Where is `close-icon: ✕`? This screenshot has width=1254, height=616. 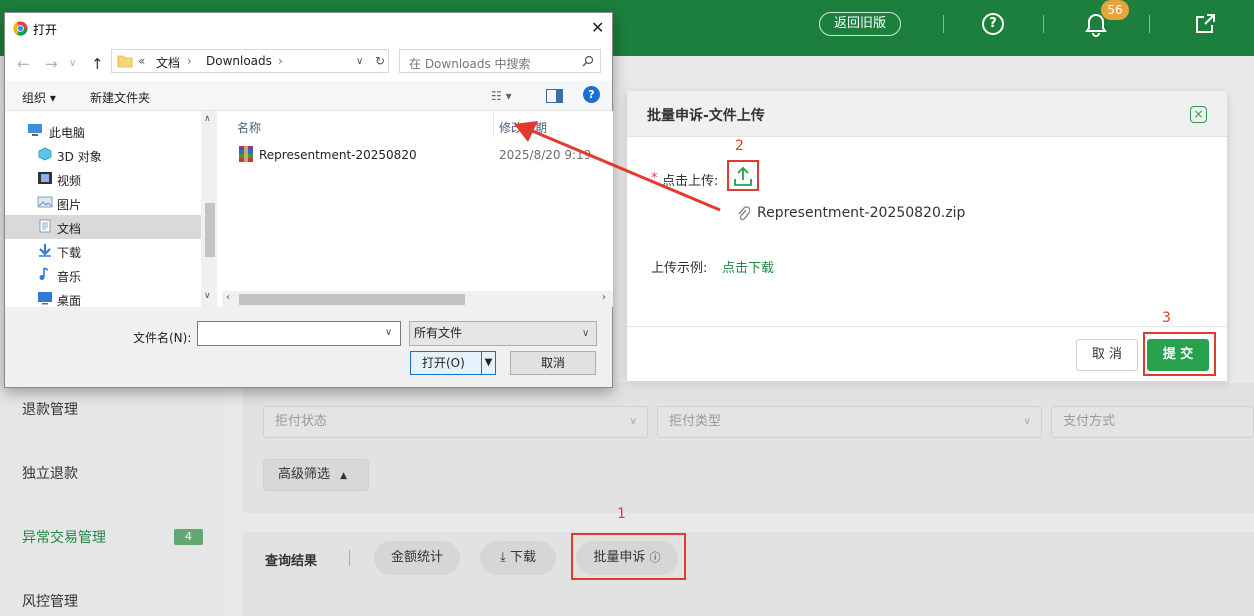
close-icon: ✕ is located at coordinates (597, 27).